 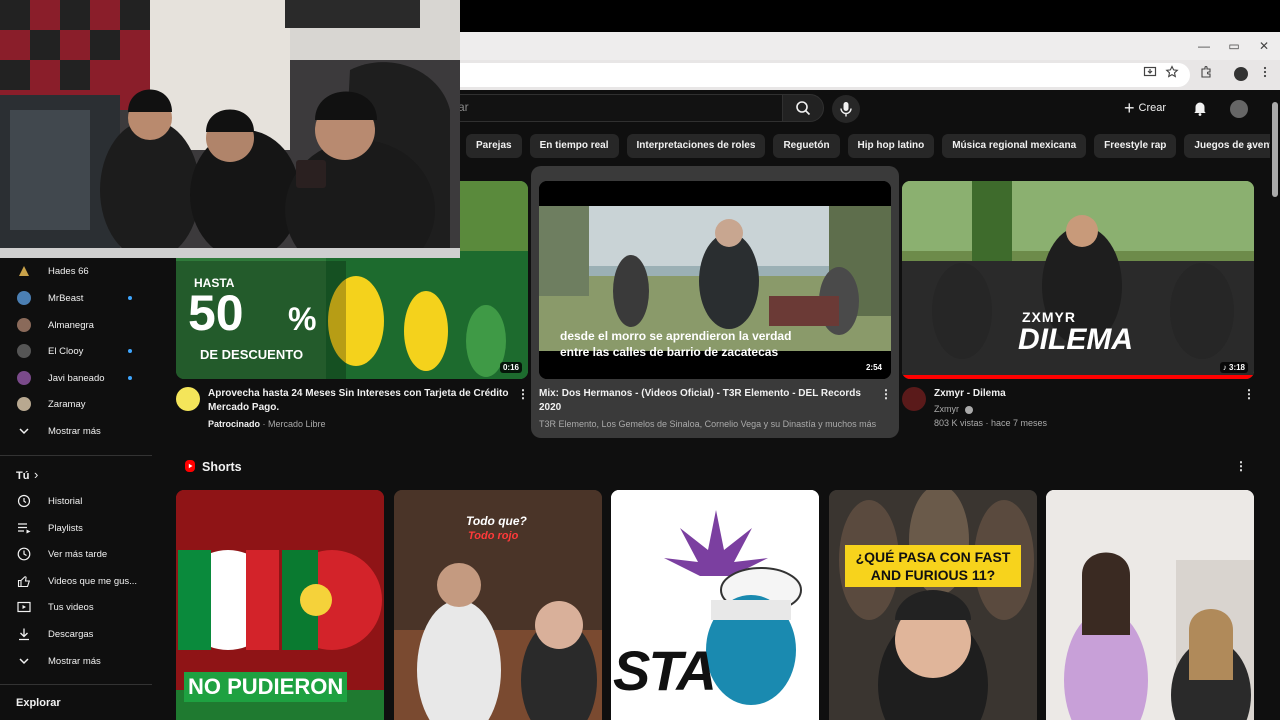 I want to click on chip: Interpretaciones de roles, so click(x=696, y=146).